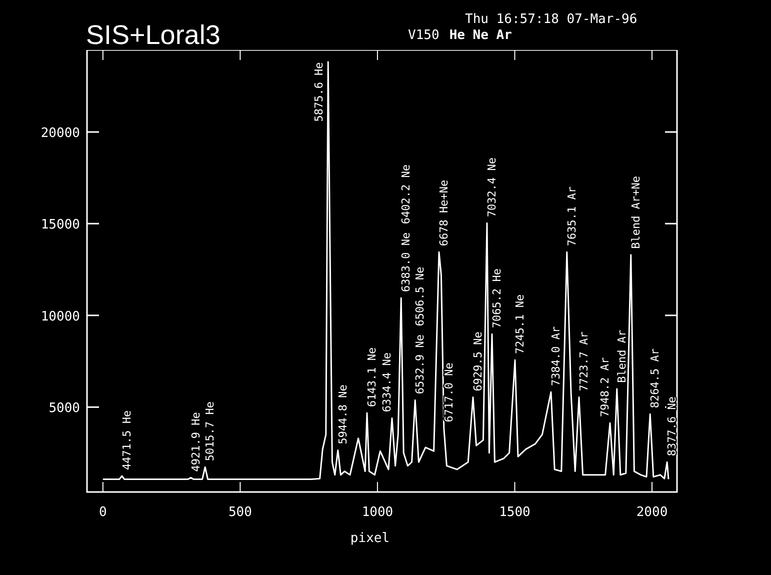  I want to click on line-label: 7948.2 Ar, so click(605, 387).